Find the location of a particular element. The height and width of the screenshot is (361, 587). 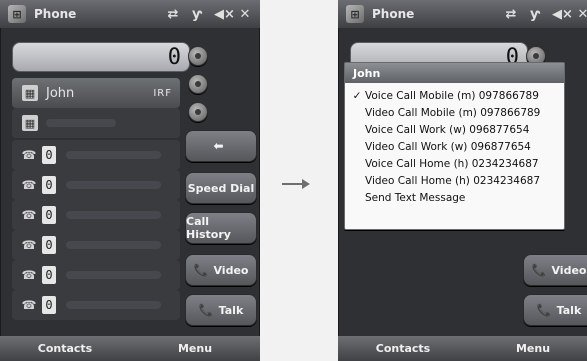

scroll-up-button is located at coordinates (198, 56).